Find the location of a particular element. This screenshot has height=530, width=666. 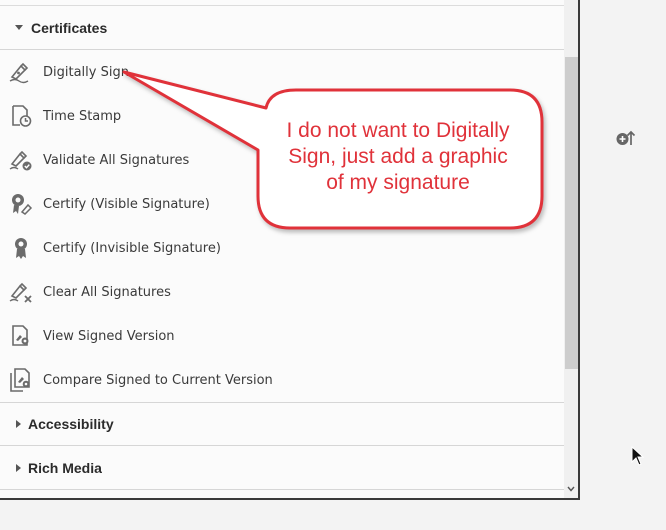

pen-check-icon is located at coordinates (21, 160).